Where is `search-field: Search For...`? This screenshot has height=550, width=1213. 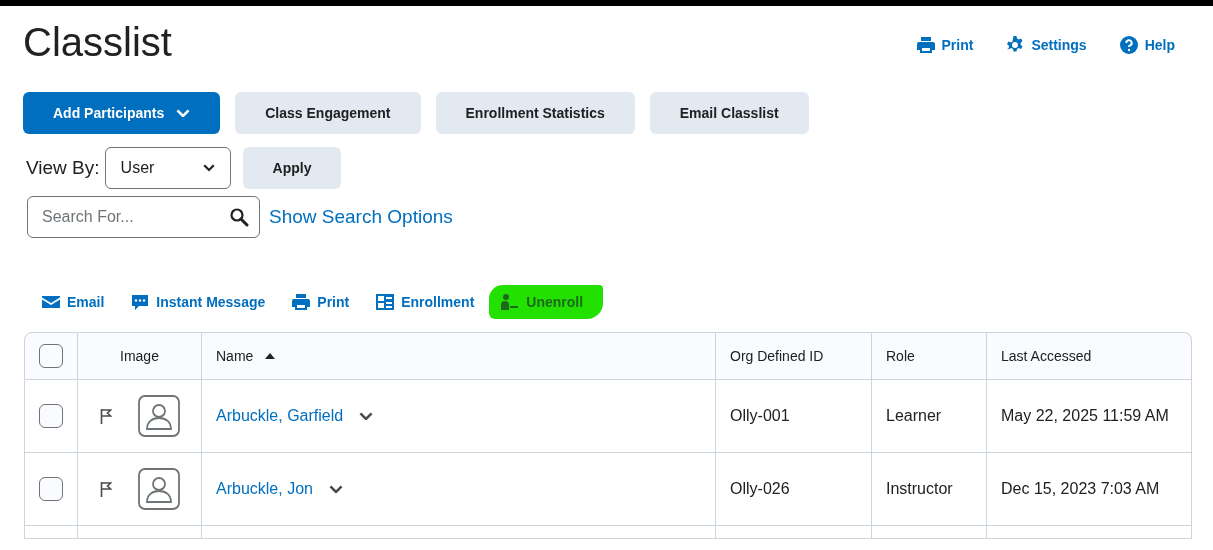 search-field: Search For... is located at coordinates (143, 217).